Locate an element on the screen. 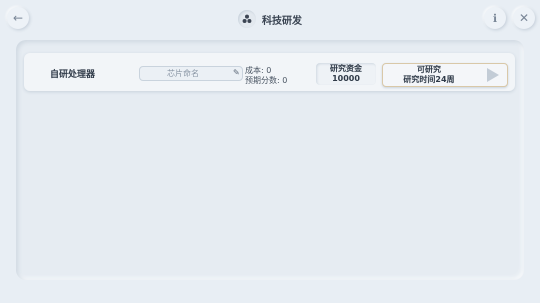 The height and width of the screenshot is (303, 540). chip-project-name: 自研处理器 is located at coordinates (73, 75).